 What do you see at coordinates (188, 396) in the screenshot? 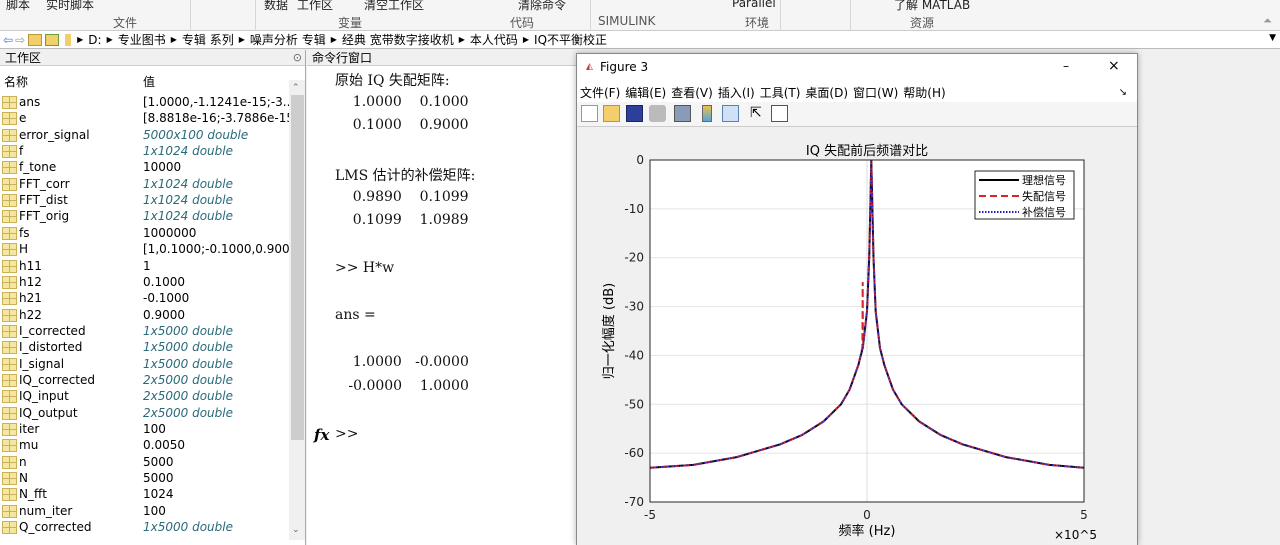
I see `variable-value: 2x5000 double` at bounding box center [188, 396].